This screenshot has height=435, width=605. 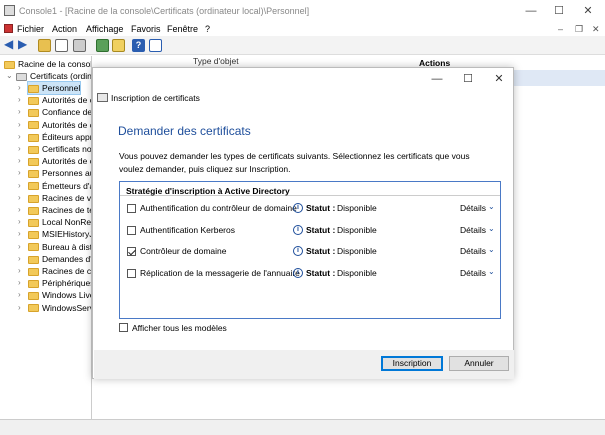 I want to click on menu-affichage: Affichage, so click(x=104, y=29).